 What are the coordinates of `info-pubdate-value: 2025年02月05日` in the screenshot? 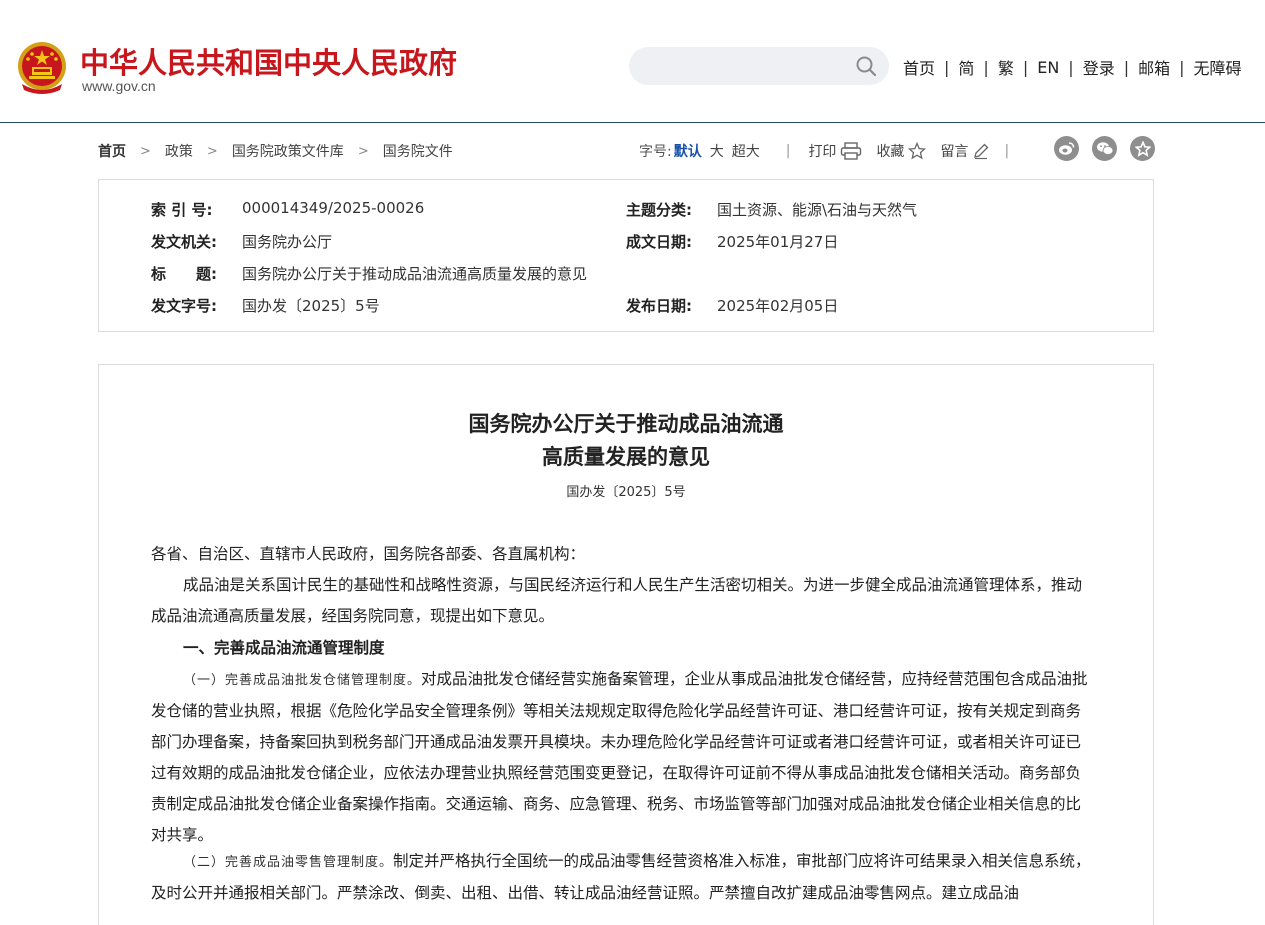 It's located at (778, 306).